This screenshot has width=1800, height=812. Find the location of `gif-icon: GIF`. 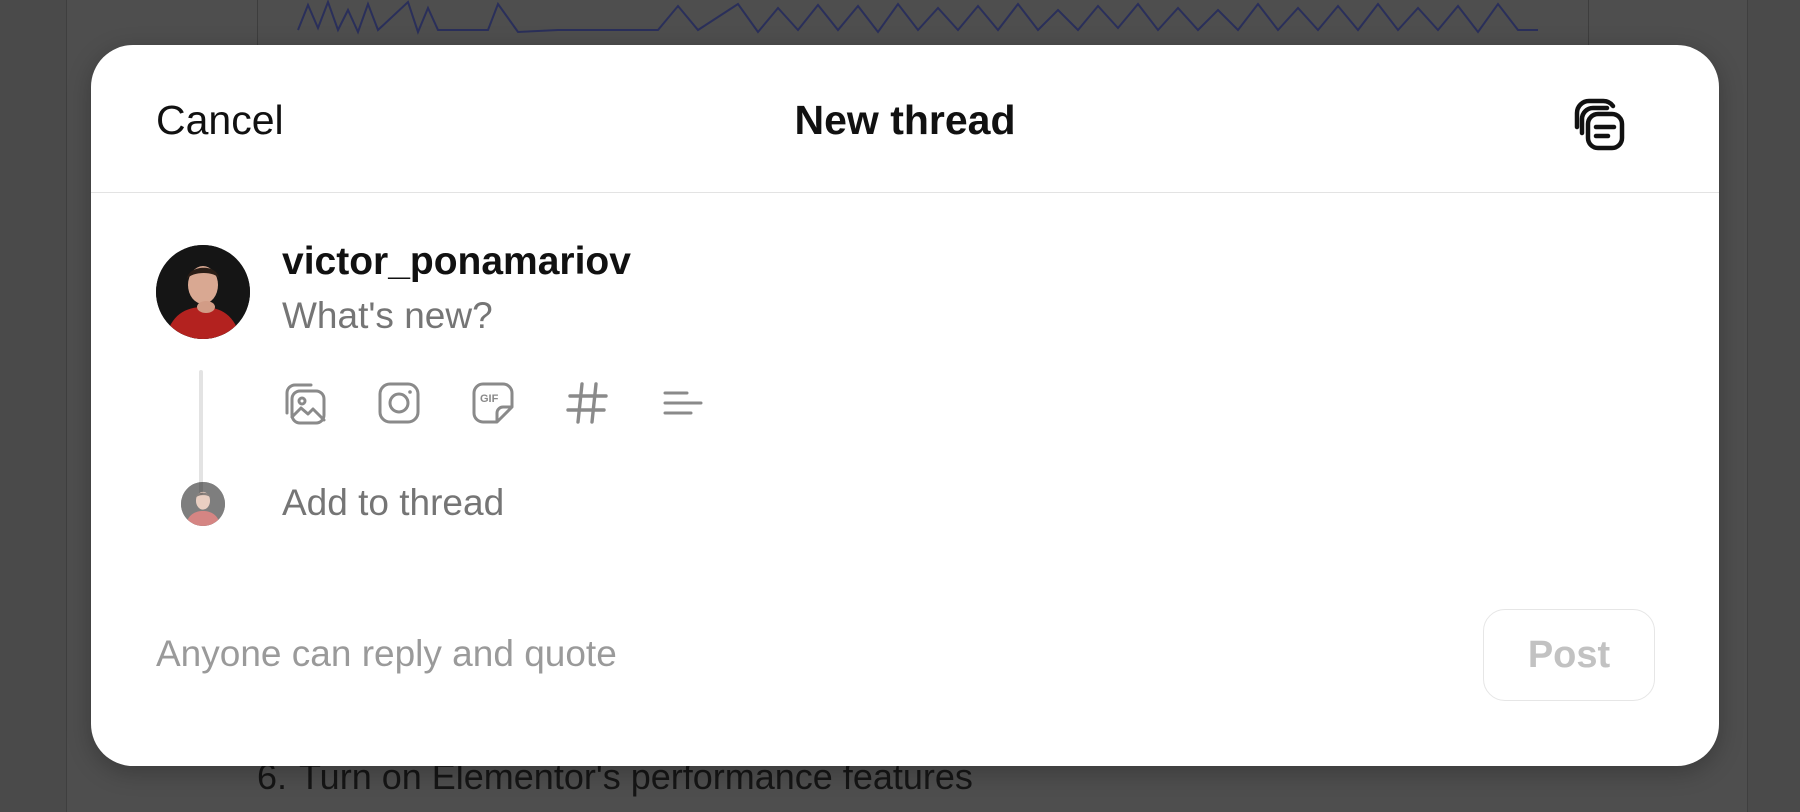

gif-icon: GIF is located at coordinates (493, 403).